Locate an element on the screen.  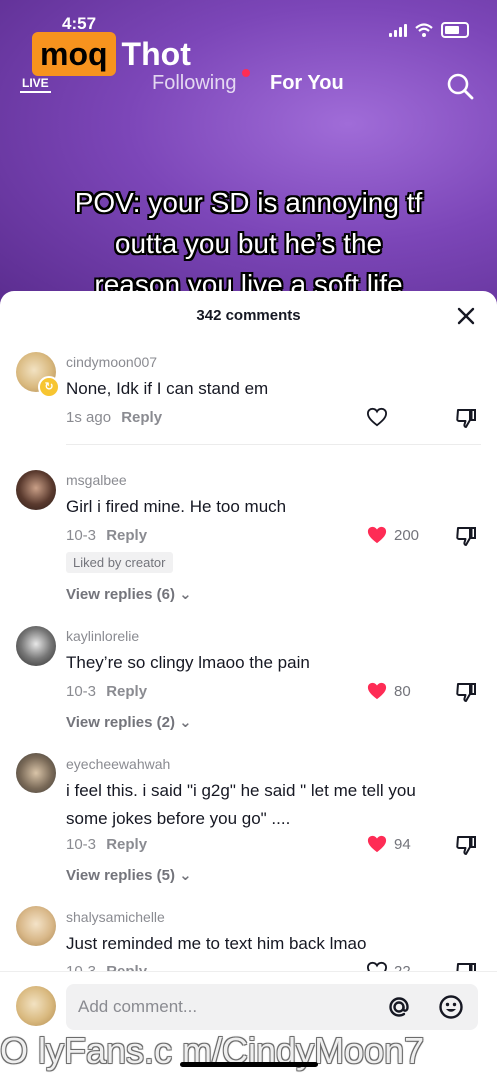
like-button: 22 is located at coordinates (388, 966).